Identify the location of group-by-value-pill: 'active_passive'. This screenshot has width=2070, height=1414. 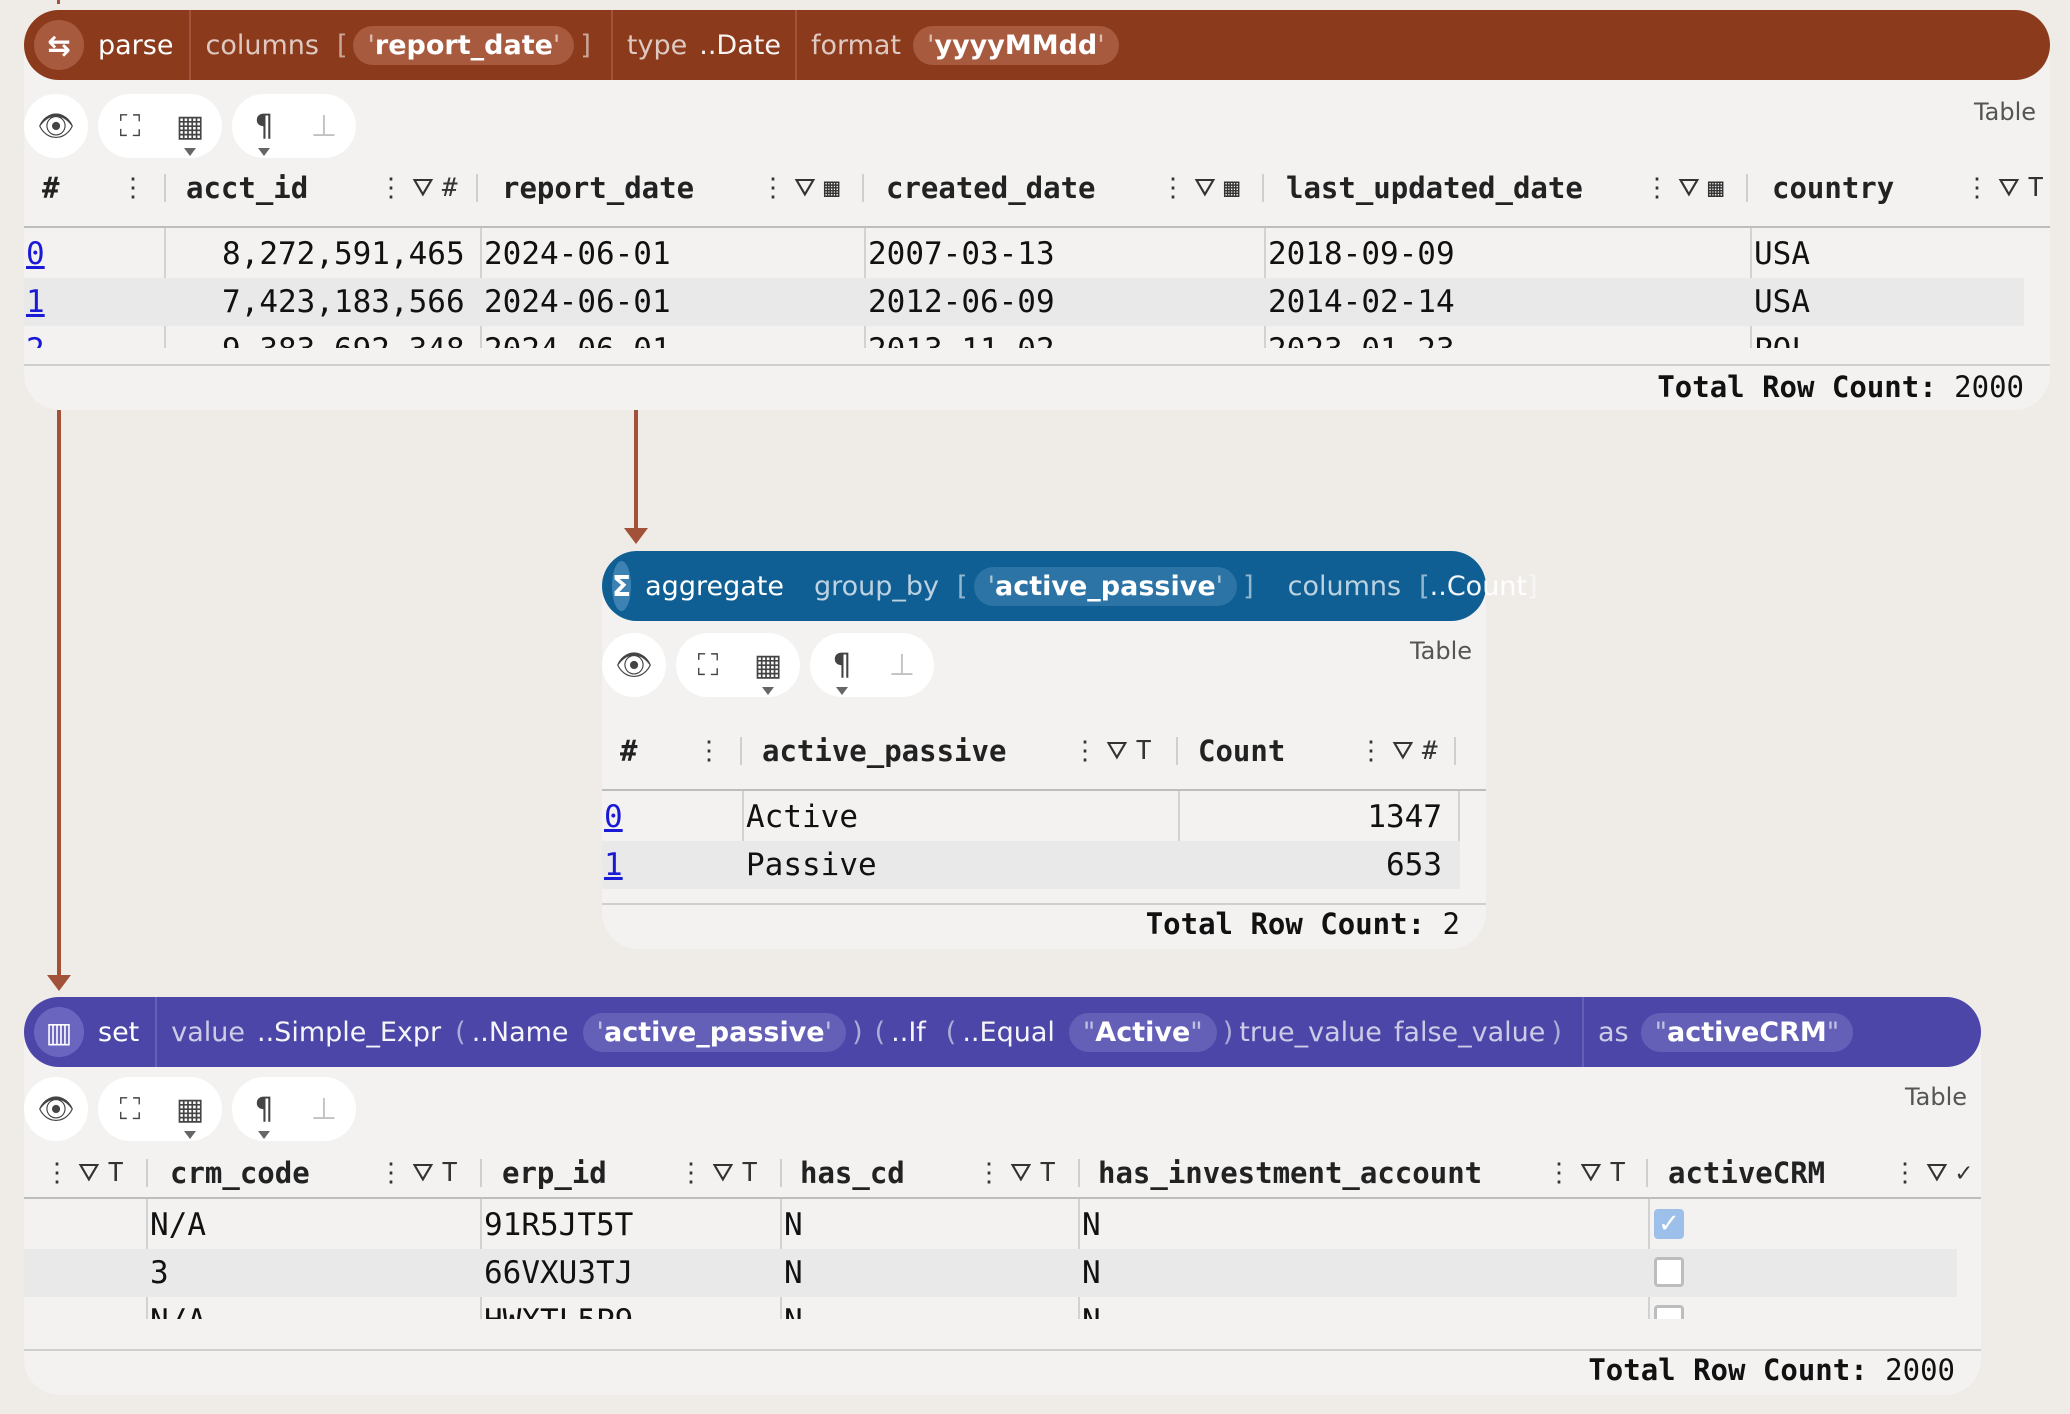
(1105, 586).